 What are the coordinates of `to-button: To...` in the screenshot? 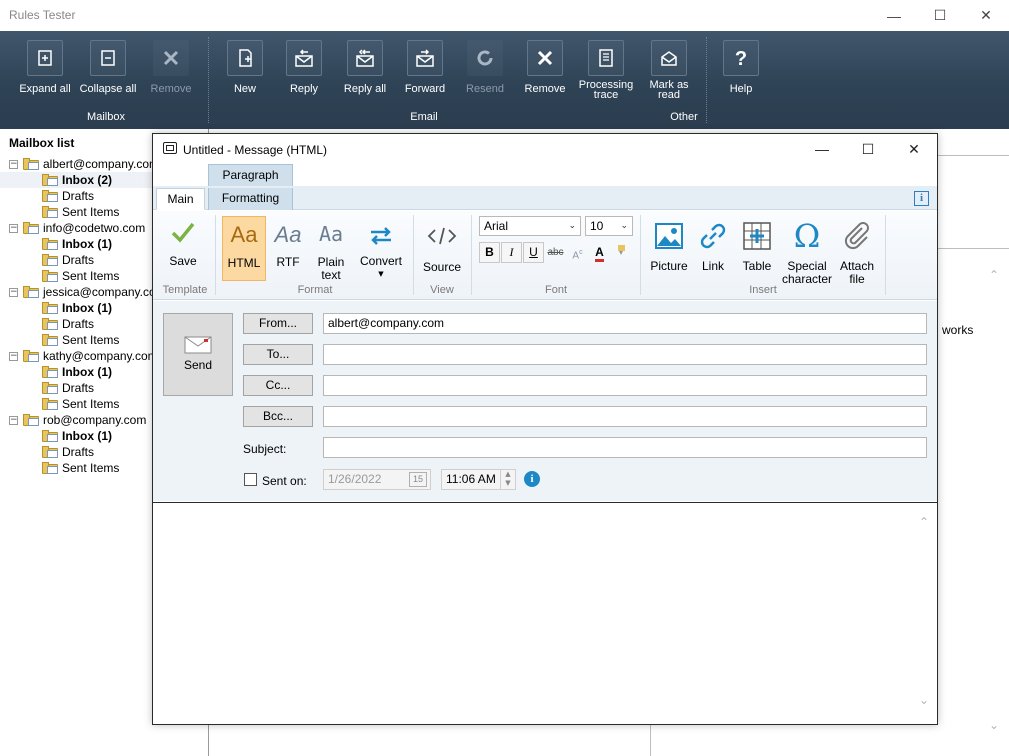 It's located at (278, 354).